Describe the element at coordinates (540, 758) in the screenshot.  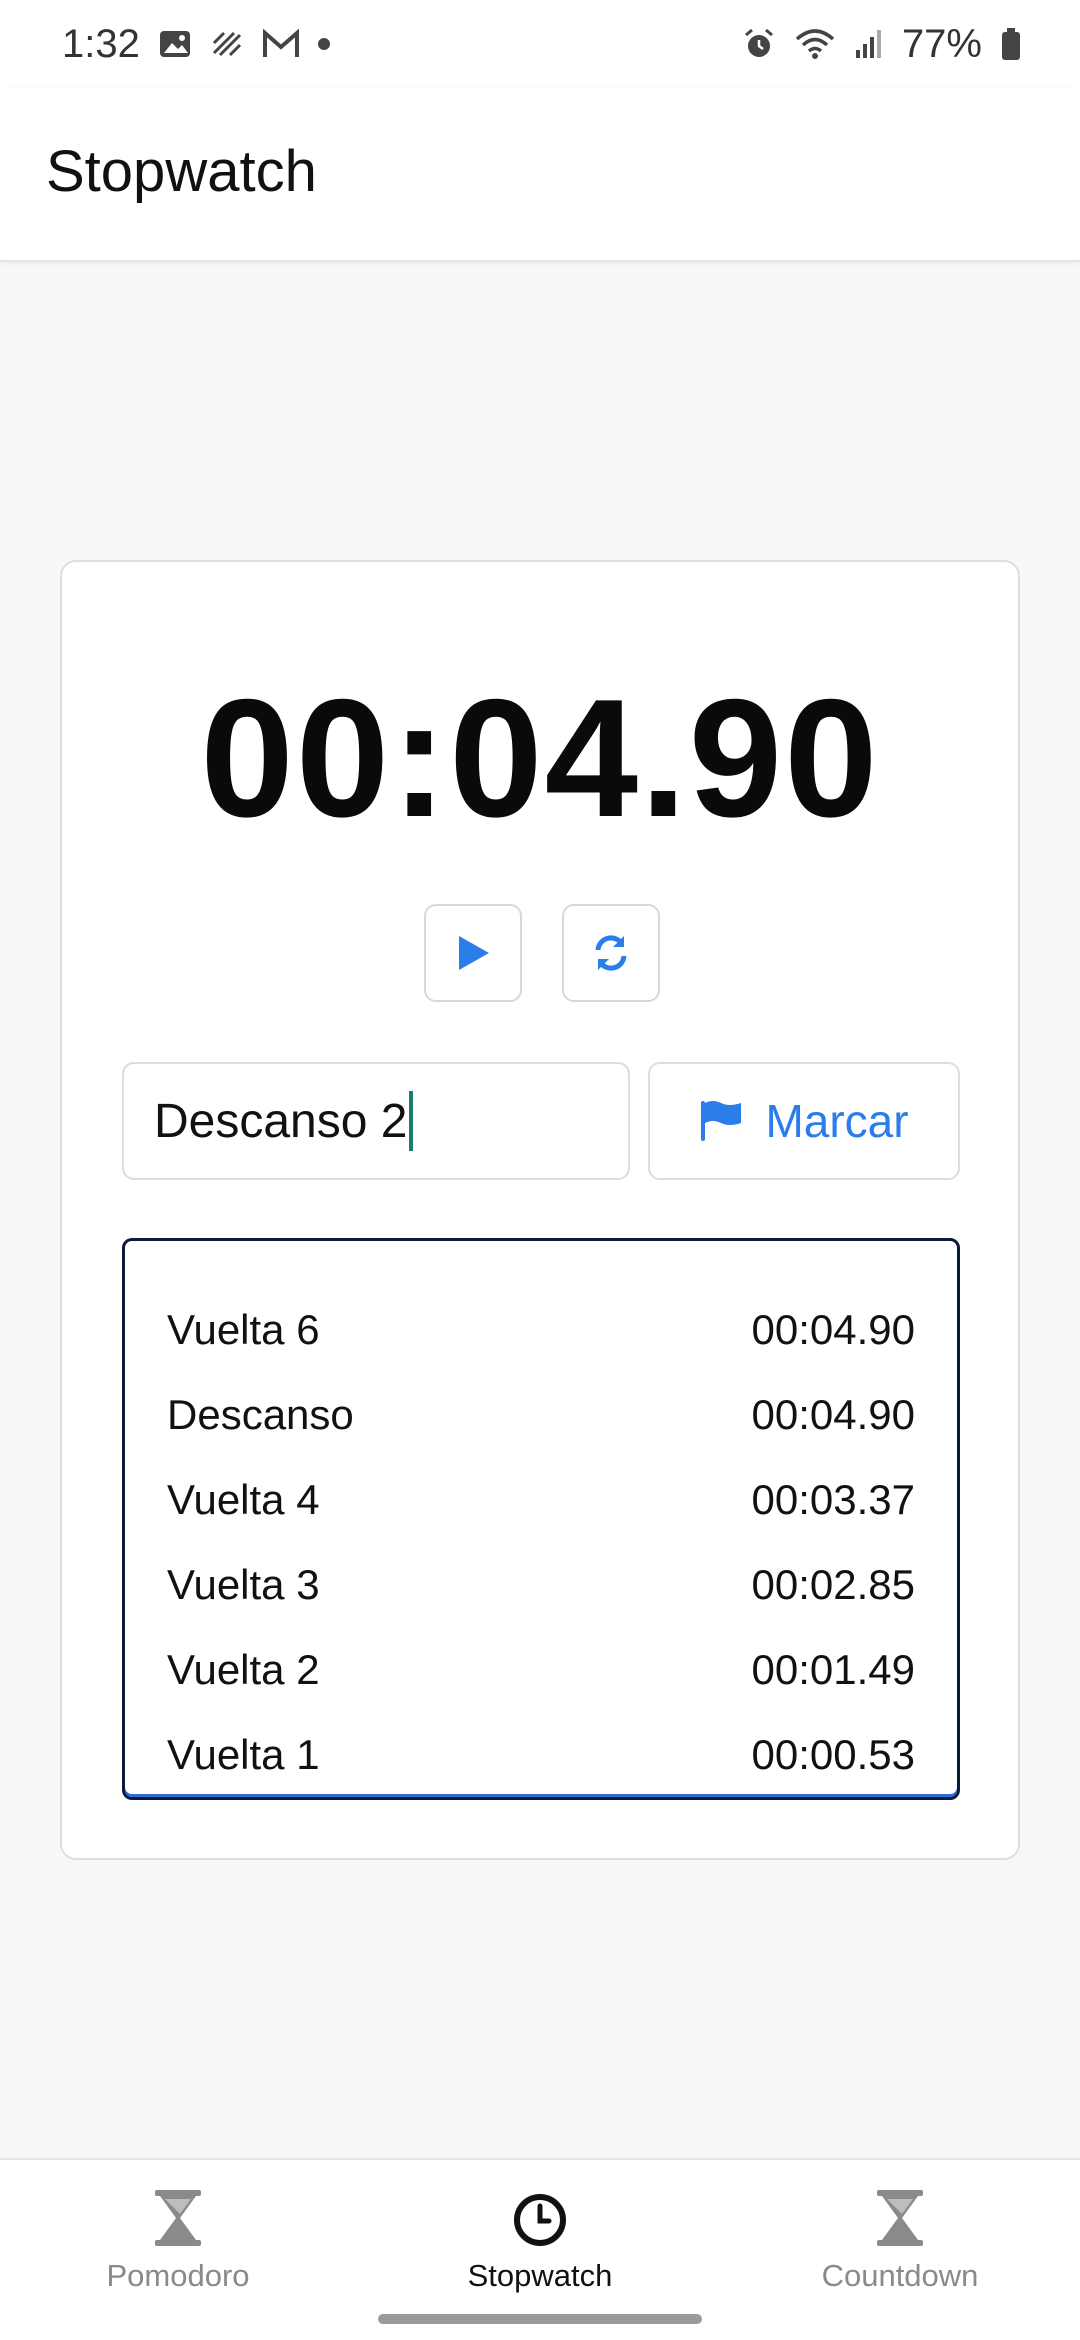
I see `stopwatch-time-display: 00:04.90` at that location.